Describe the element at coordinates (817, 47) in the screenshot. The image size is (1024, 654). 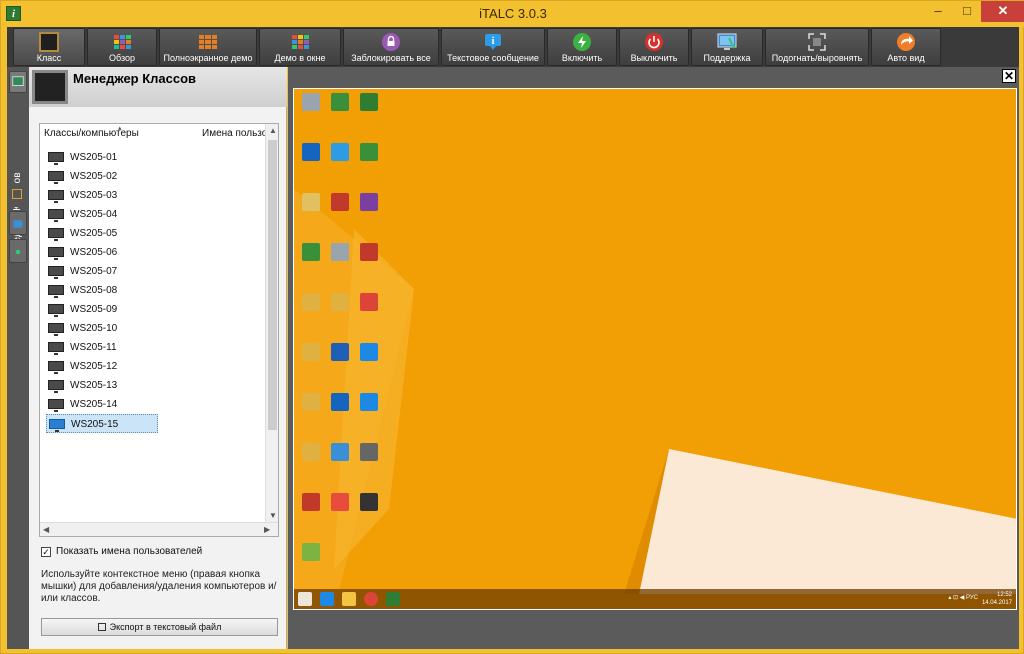
I see `toolbar-fit-align-button: Подогнать/выровнять` at that location.